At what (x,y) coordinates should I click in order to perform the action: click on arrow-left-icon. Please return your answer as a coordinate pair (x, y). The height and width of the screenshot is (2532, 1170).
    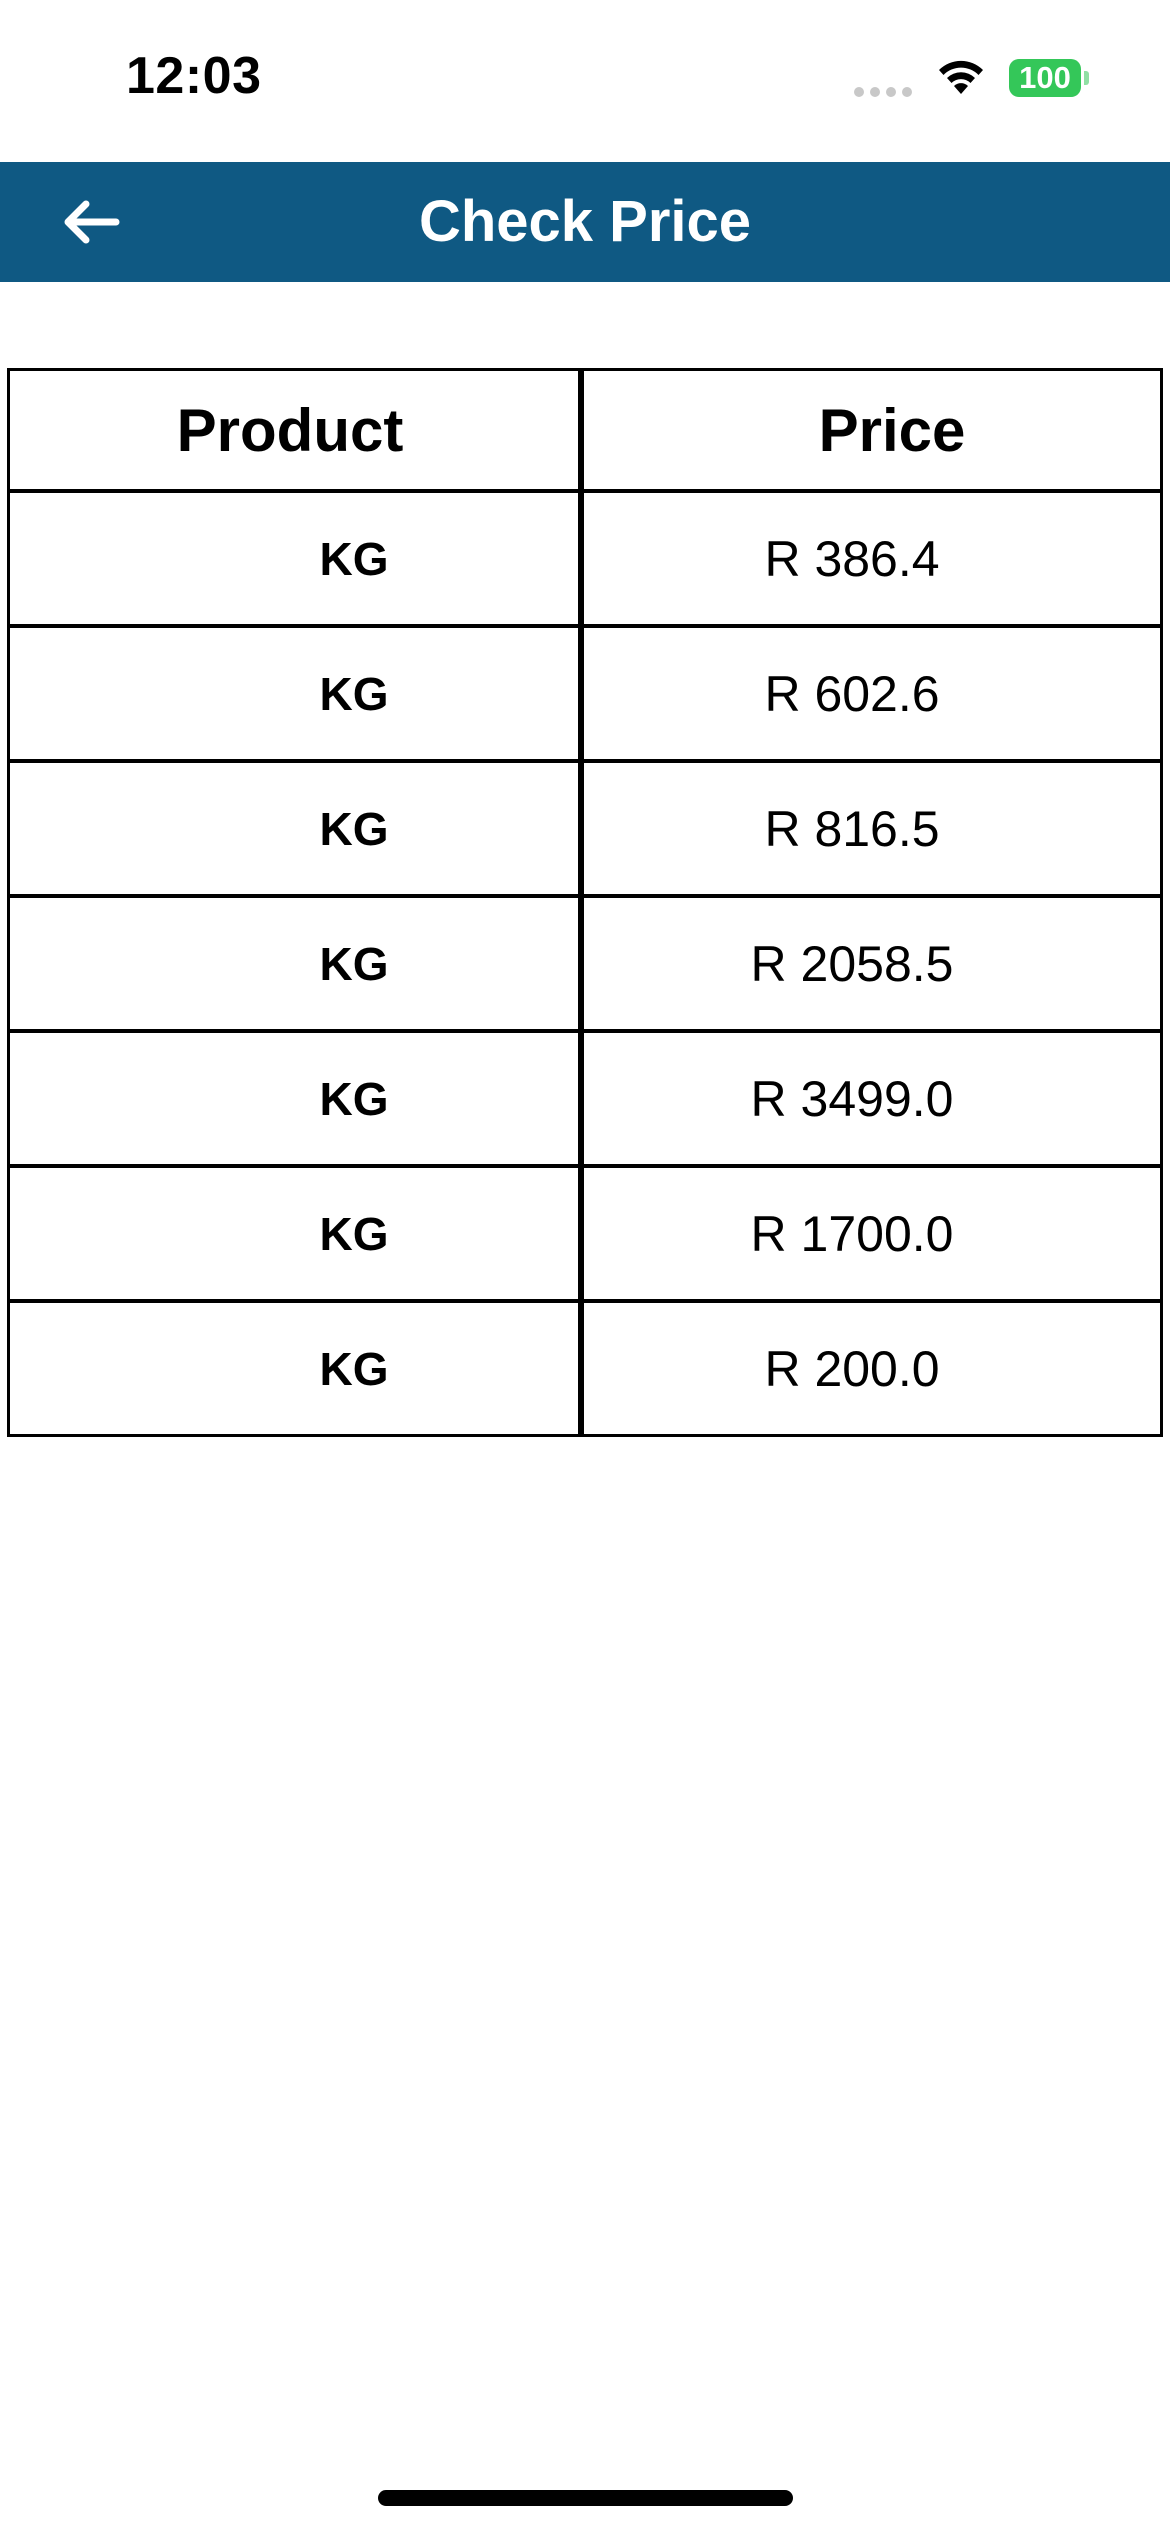
    Looking at the image, I should click on (92, 222).